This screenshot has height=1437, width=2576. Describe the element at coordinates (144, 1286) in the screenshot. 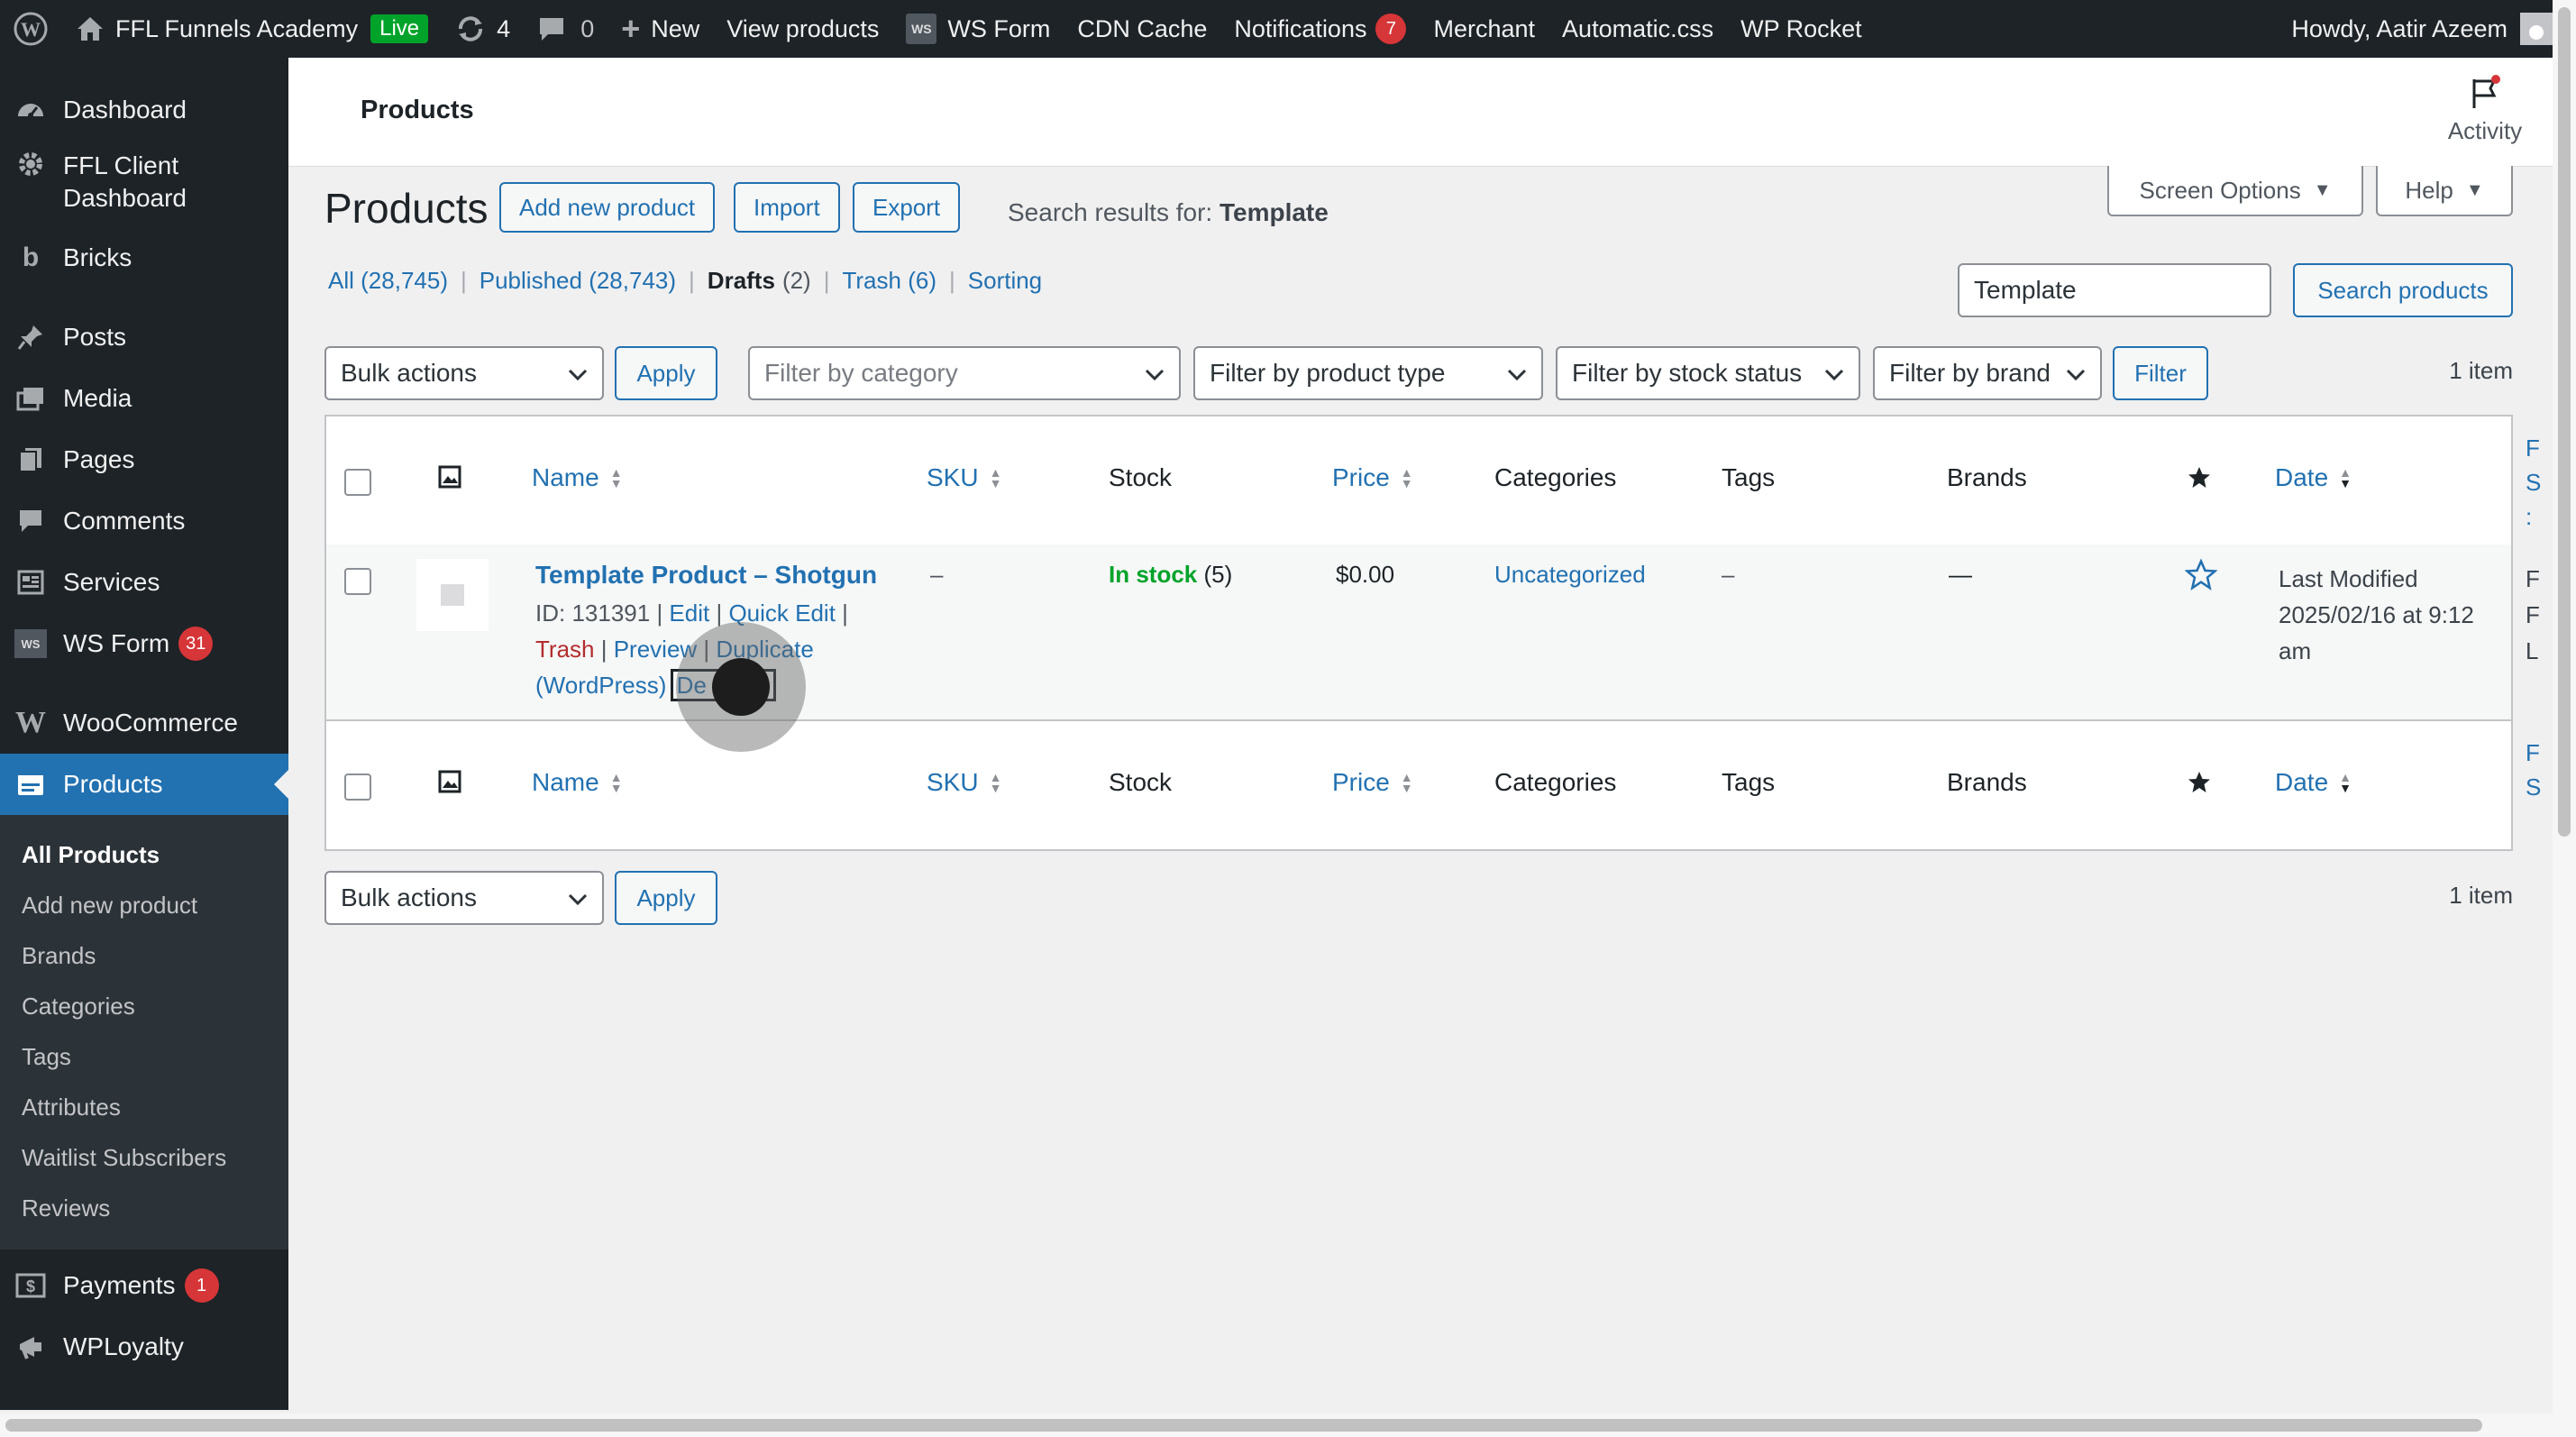

I see `sidebar-item-payments: $ Payments 1` at that location.